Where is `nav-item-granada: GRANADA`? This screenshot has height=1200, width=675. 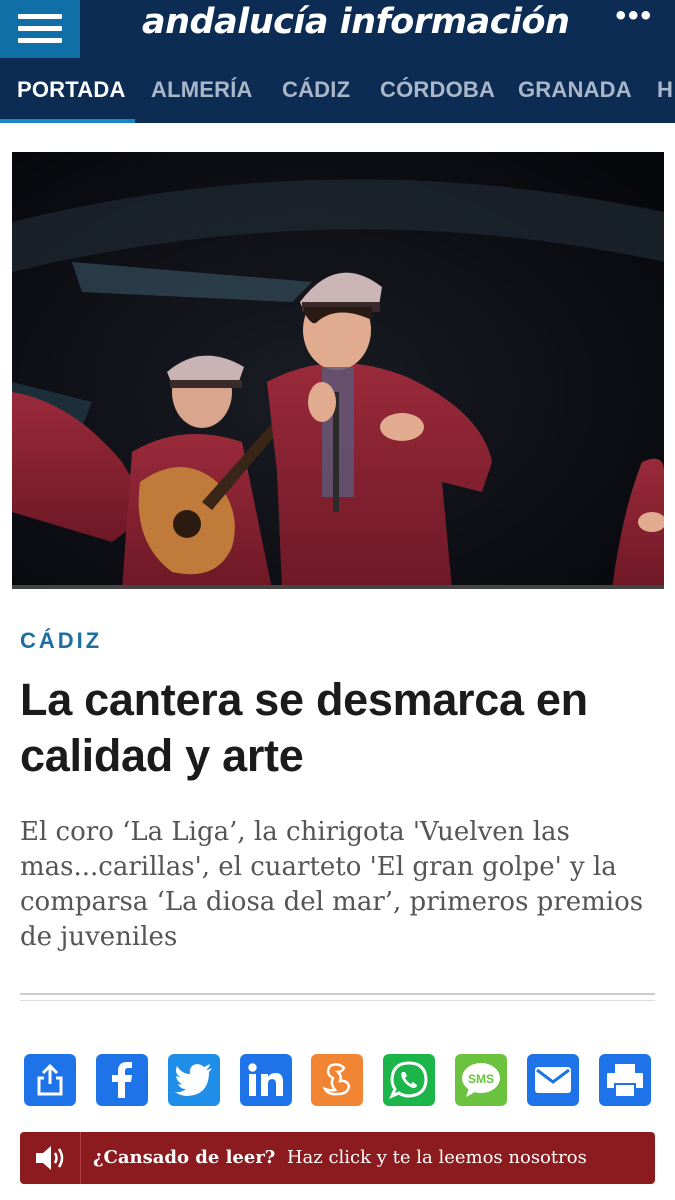 nav-item-granada: GRANADA is located at coordinates (575, 90).